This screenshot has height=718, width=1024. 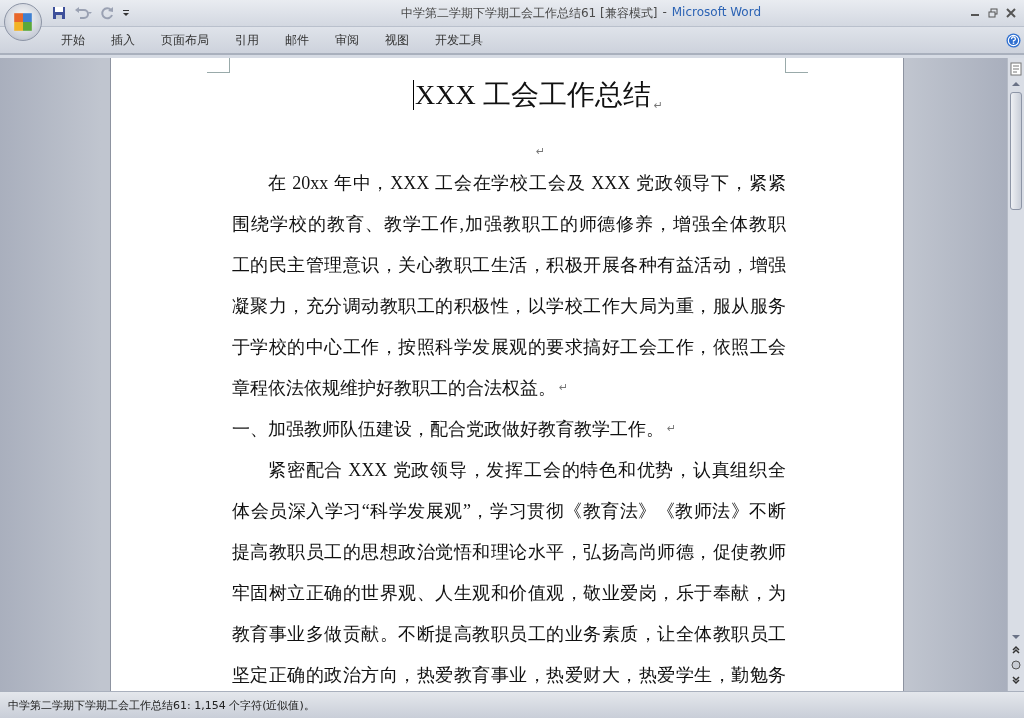 I want to click on ruler-toggle-icon, so click(x=1016, y=69).